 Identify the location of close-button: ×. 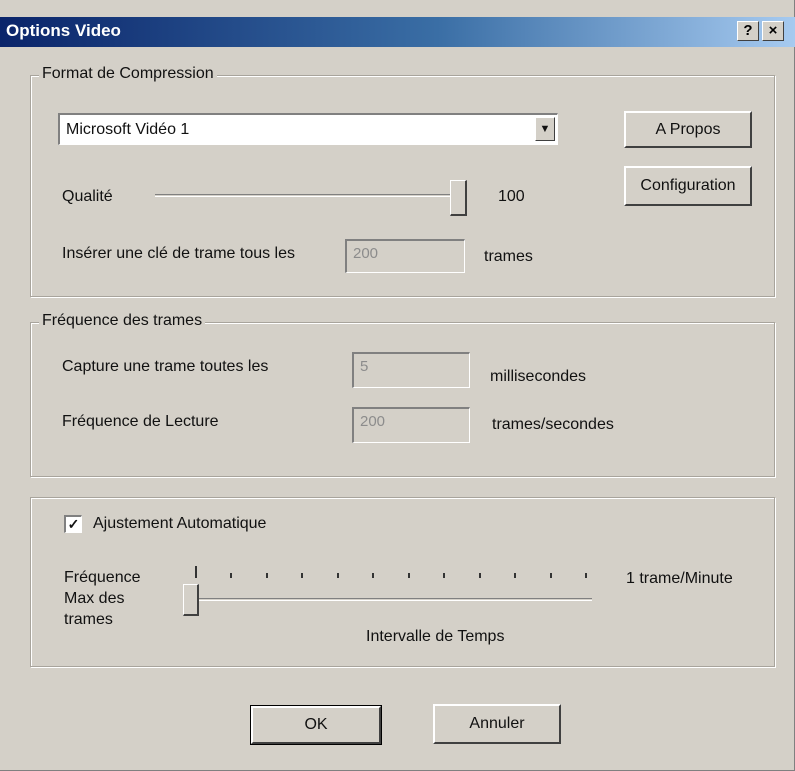
(773, 31).